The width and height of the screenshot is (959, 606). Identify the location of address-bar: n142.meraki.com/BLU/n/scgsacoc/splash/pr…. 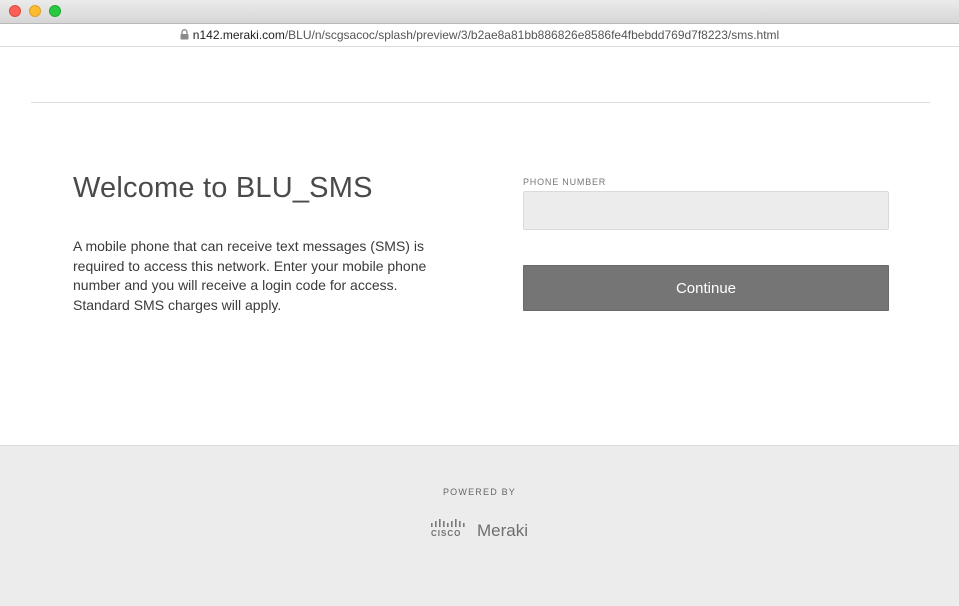
(479, 35).